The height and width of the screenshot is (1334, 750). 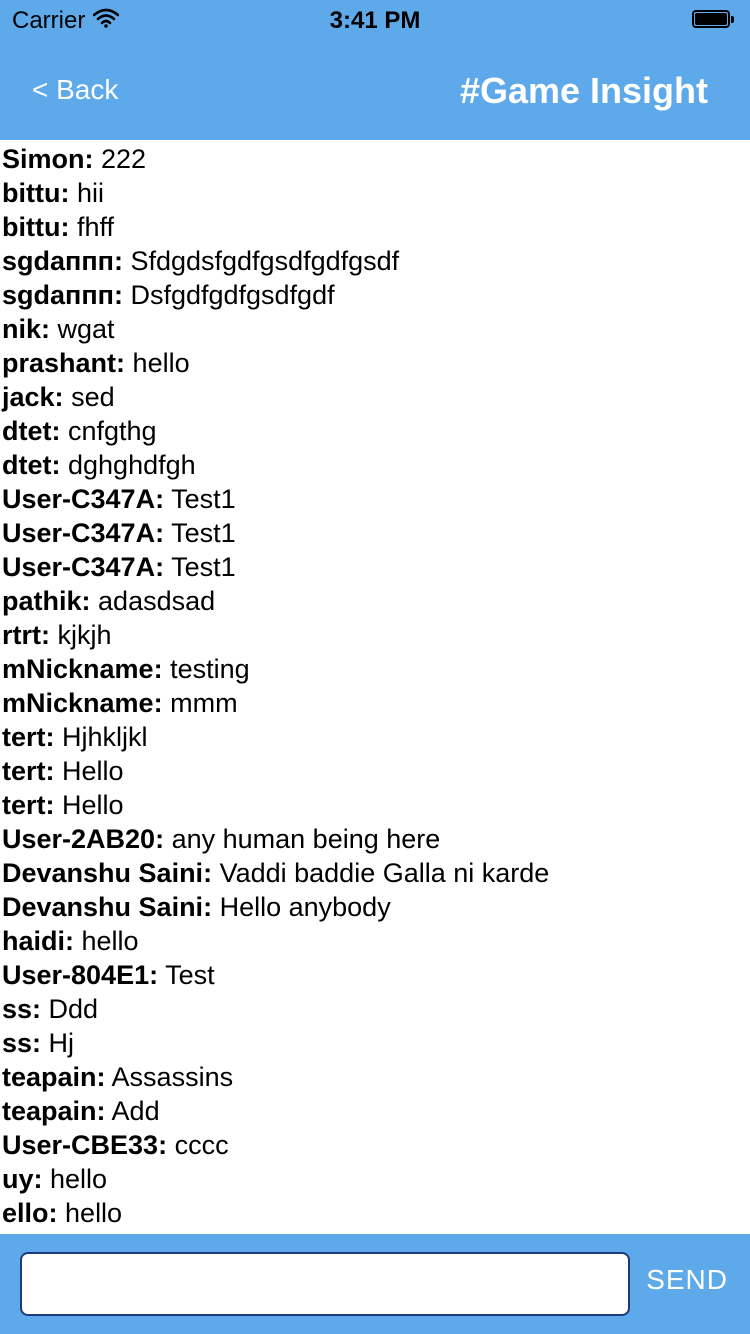 What do you see at coordinates (22, 1179) in the screenshot?
I see `message-username: uy:` at bounding box center [22, 1179].